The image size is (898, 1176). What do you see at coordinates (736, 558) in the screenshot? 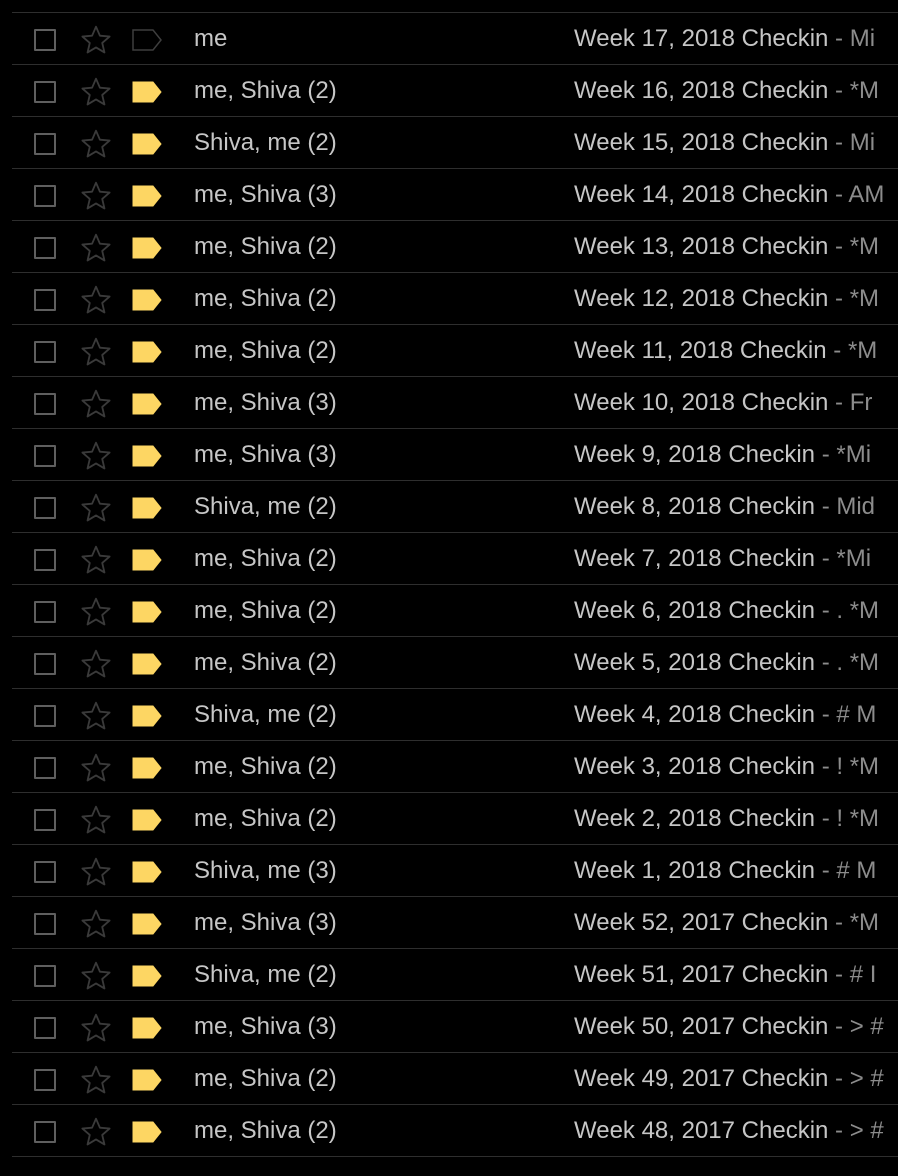
I see `thread-subject-line: Week 7, 2018 Checkin - *Mi` at bounding box center [736, 558].